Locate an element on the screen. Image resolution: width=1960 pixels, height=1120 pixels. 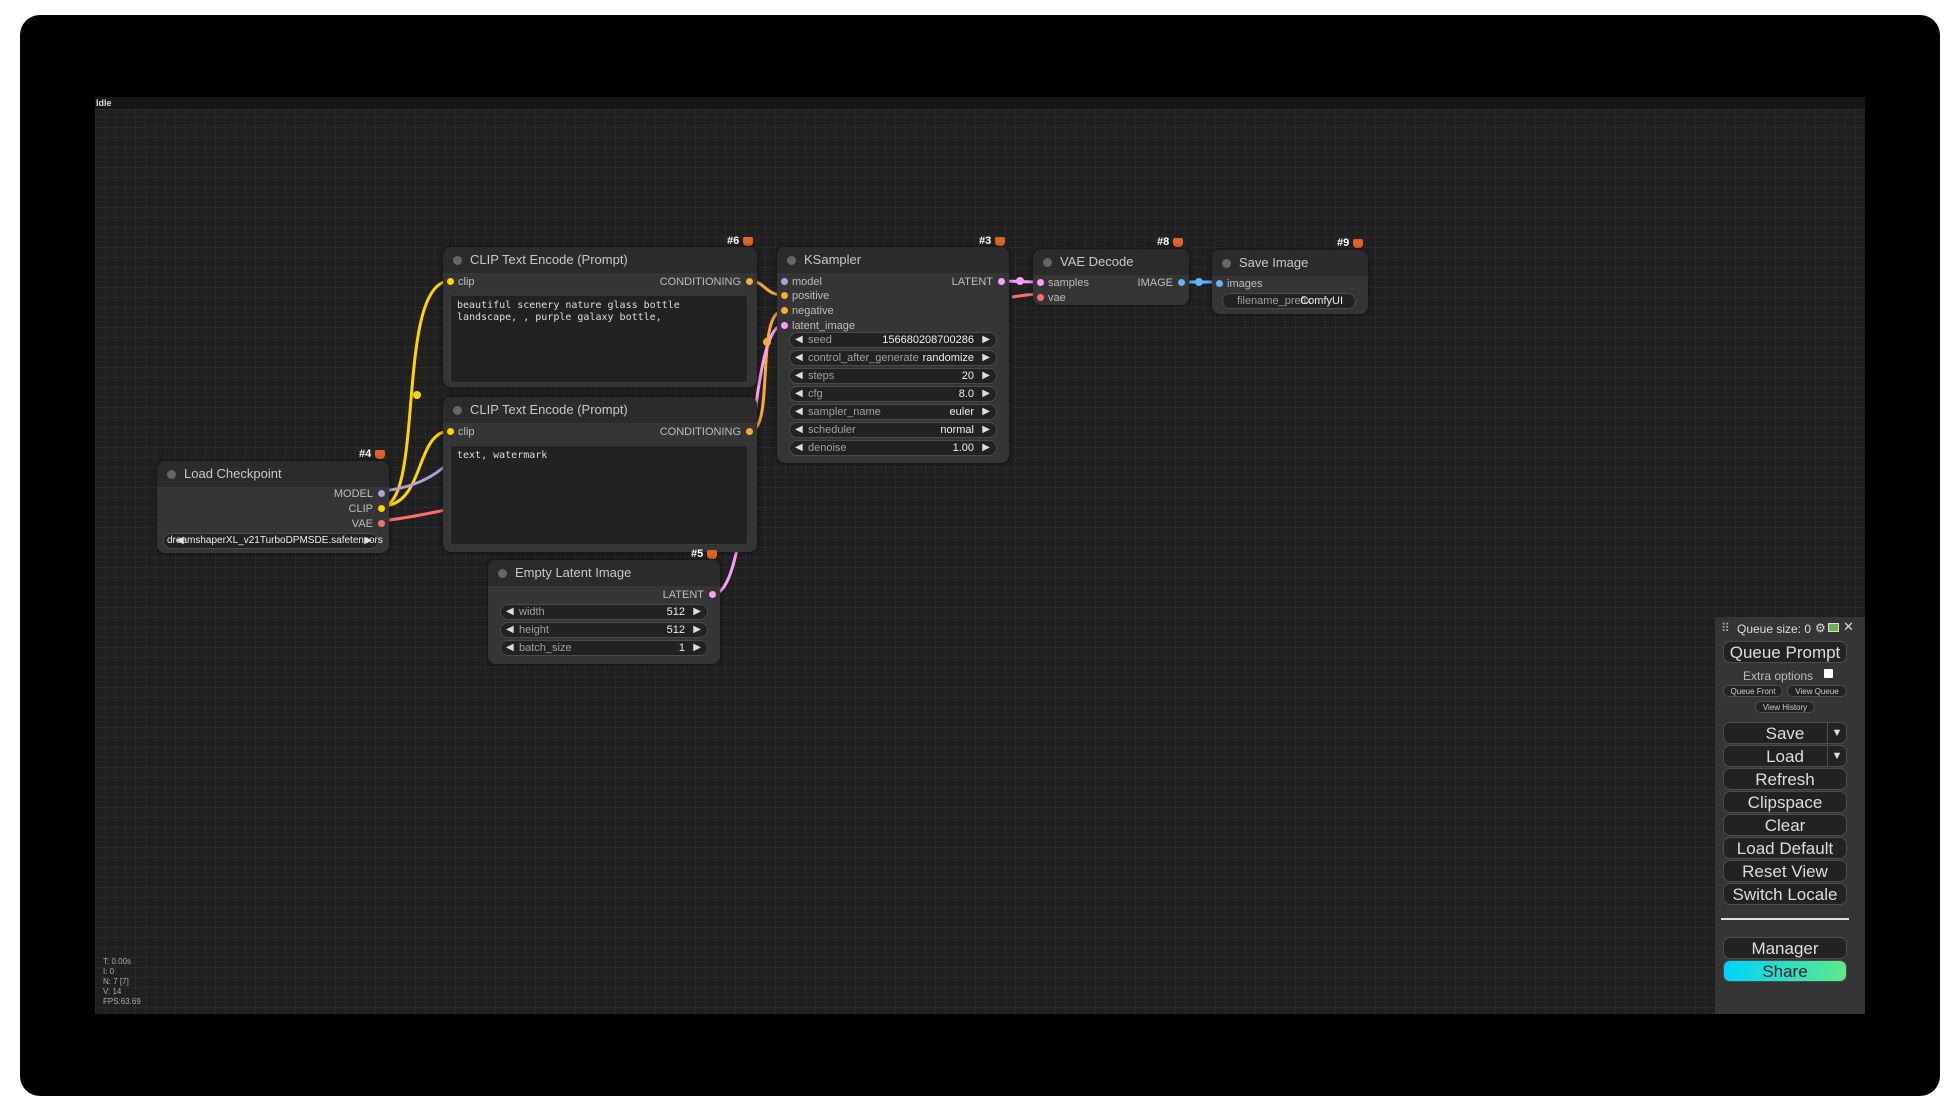
save-image-node: Save Image images filename_prefix ComfyUI is located at coordinates (1290, 282).